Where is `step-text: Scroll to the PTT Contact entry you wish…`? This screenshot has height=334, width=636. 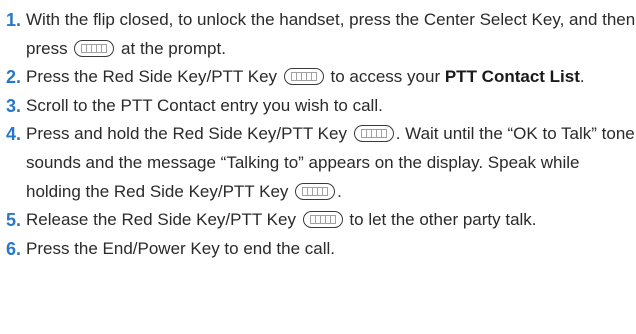 step-text: Scroll to the PTT Contact entry you wish… is located at coordinates (204, 105).